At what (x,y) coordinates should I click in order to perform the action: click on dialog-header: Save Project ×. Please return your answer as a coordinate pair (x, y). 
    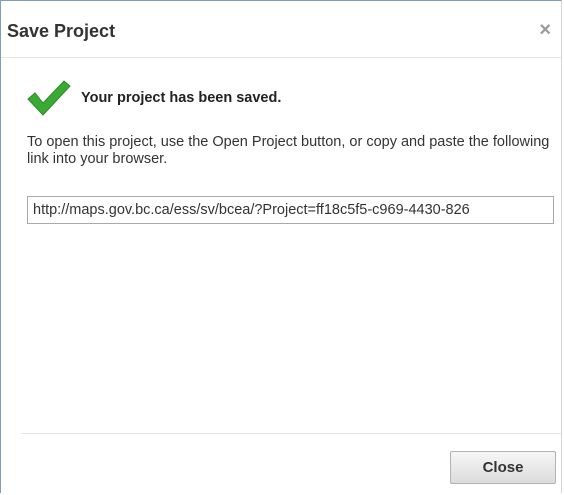
    Looking at the image, I should click on (281, 29).